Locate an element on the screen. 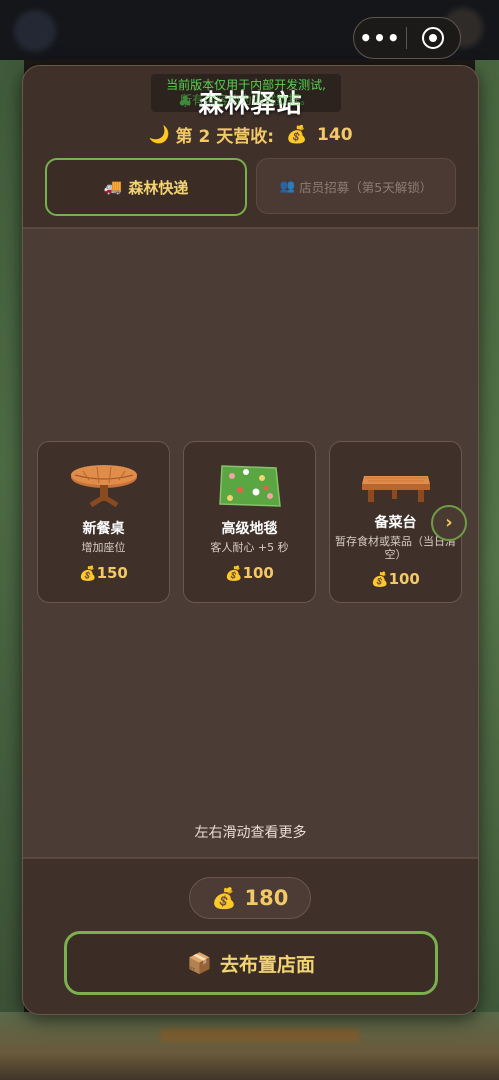 The image size is (499, 1080). arrange-store-button: 📦 去布置店面 is located at coordinates (251, 963).